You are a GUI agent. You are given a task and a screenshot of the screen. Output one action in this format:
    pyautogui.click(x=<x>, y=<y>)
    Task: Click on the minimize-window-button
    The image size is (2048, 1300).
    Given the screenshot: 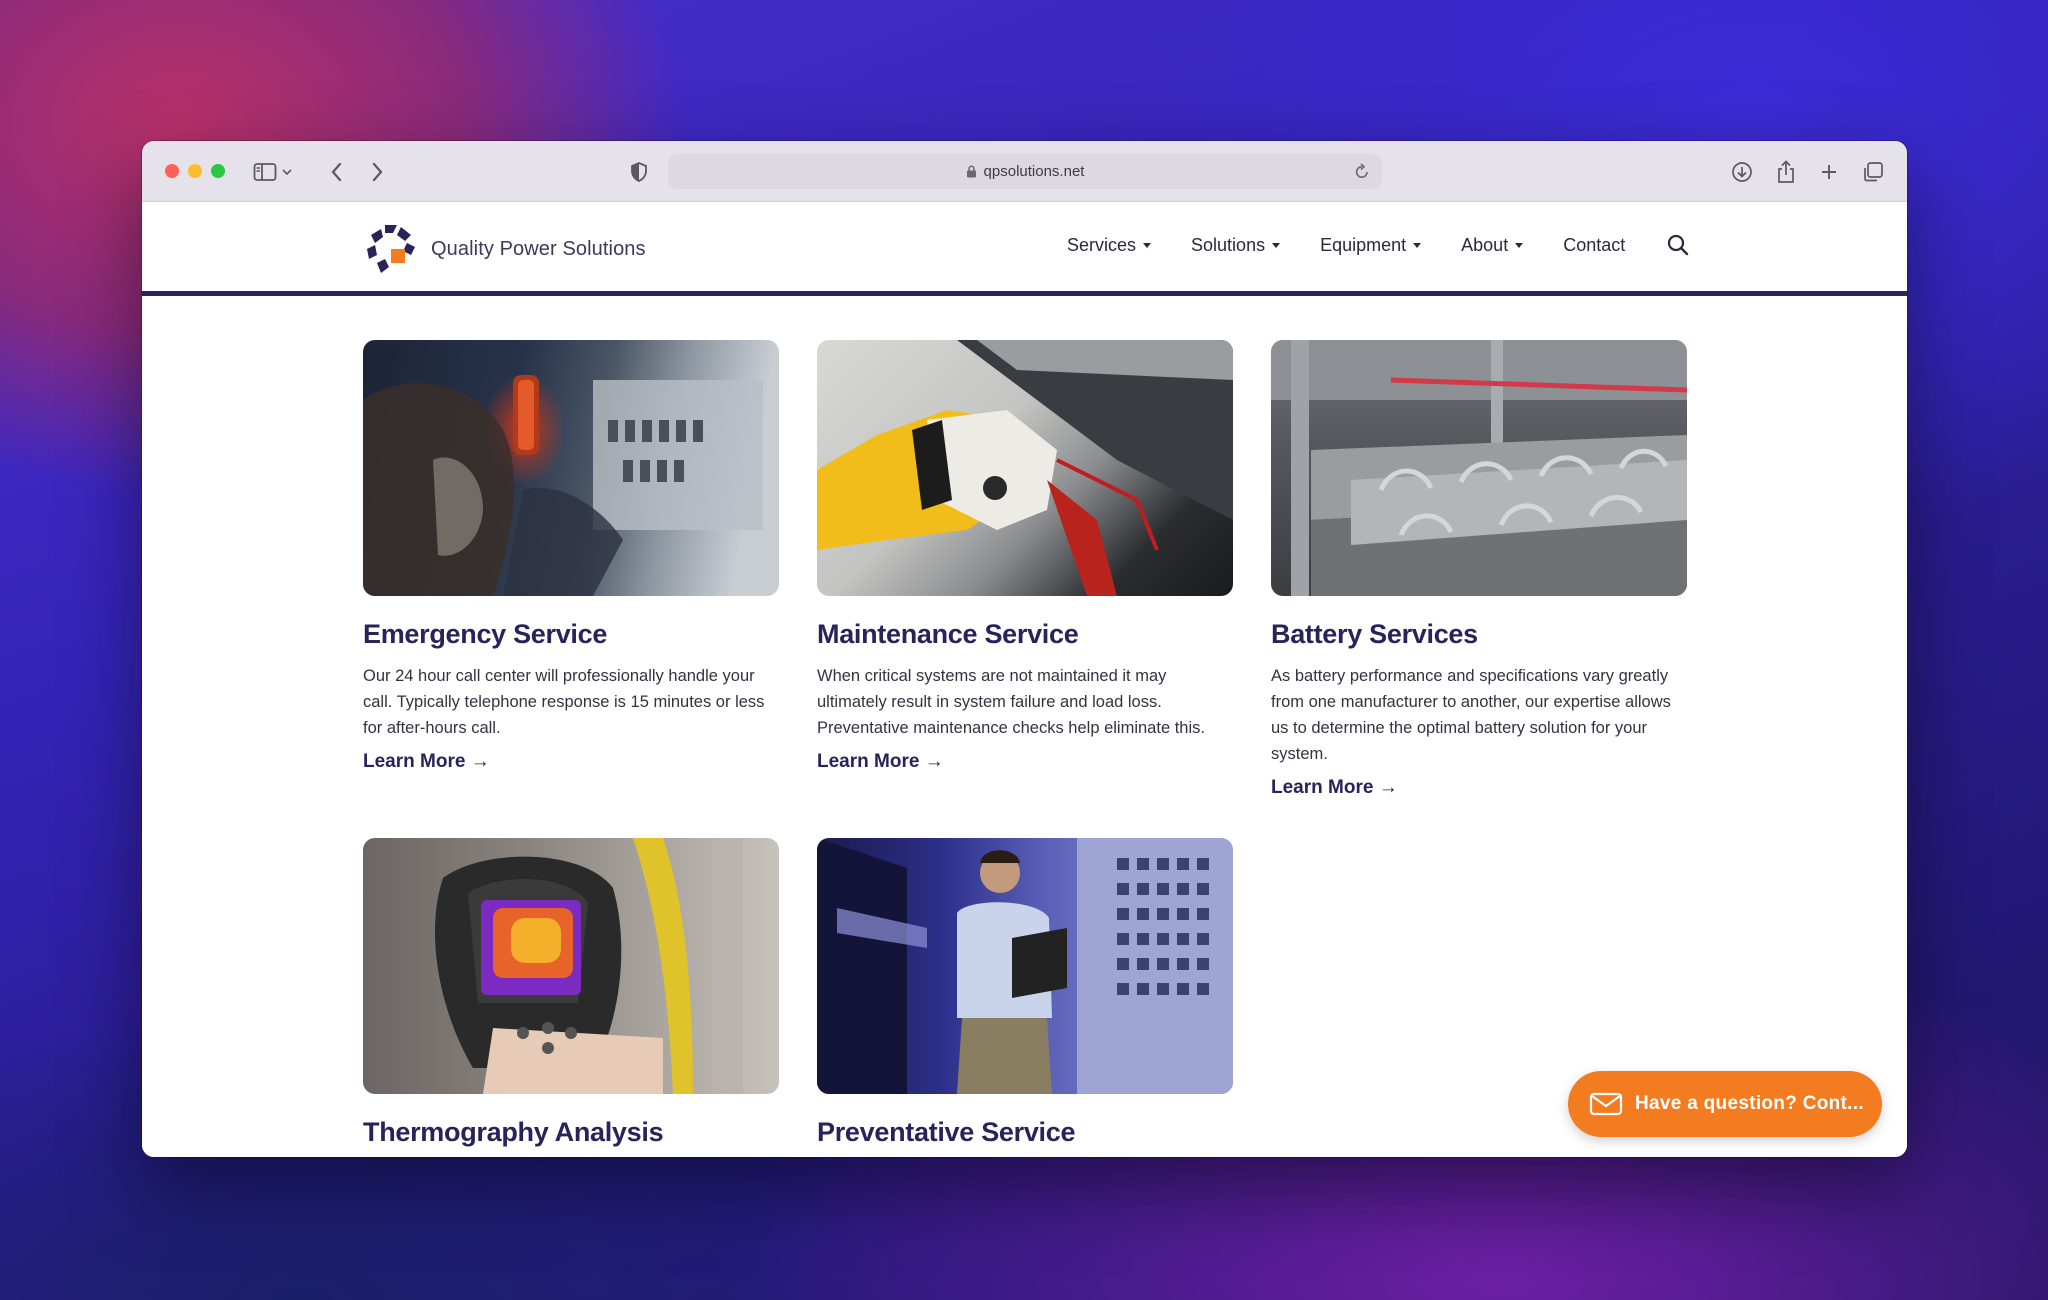 What is the action you would take?
    pyautogui.click(x=195, y=171)
    